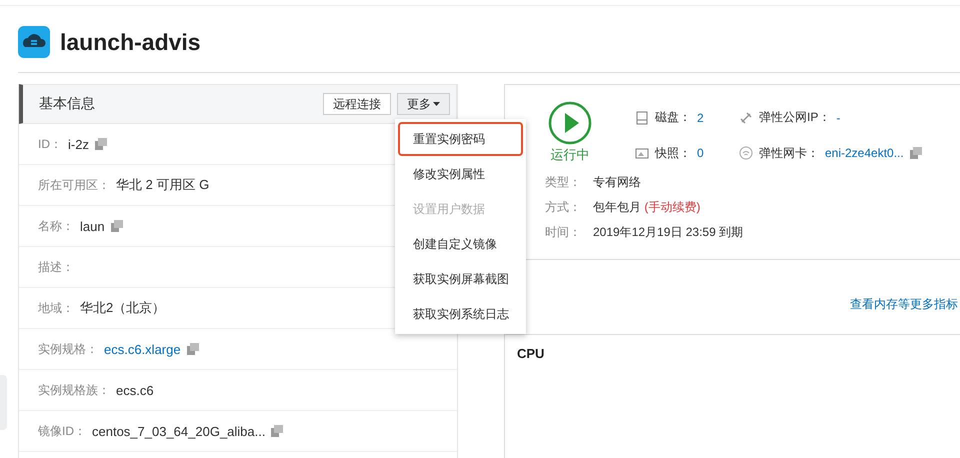  What do you see at coordinates (746, 117) in the screenshot?
I see `link-icon` at bounding box center [746, 117].